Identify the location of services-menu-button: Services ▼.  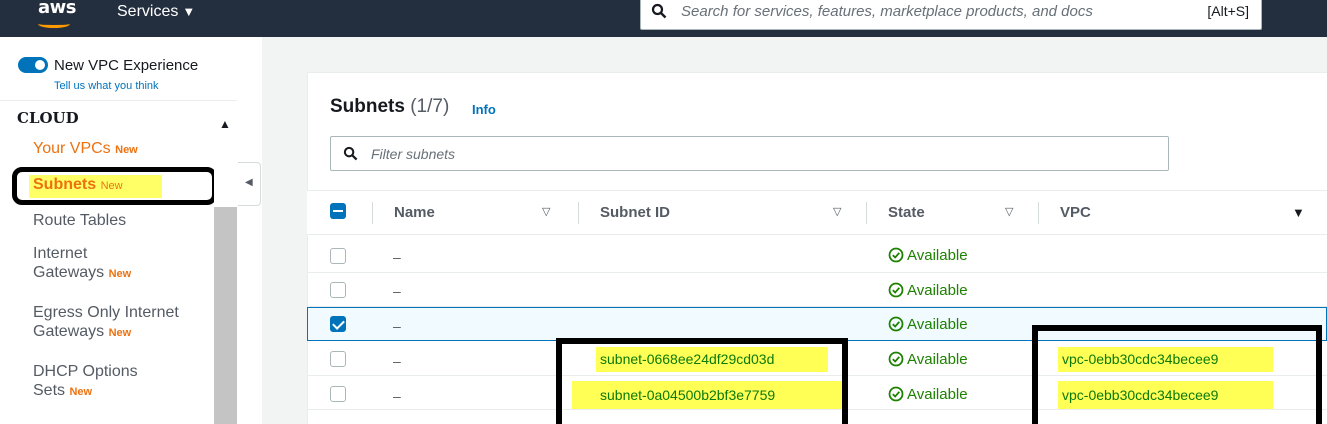
(156, 12).